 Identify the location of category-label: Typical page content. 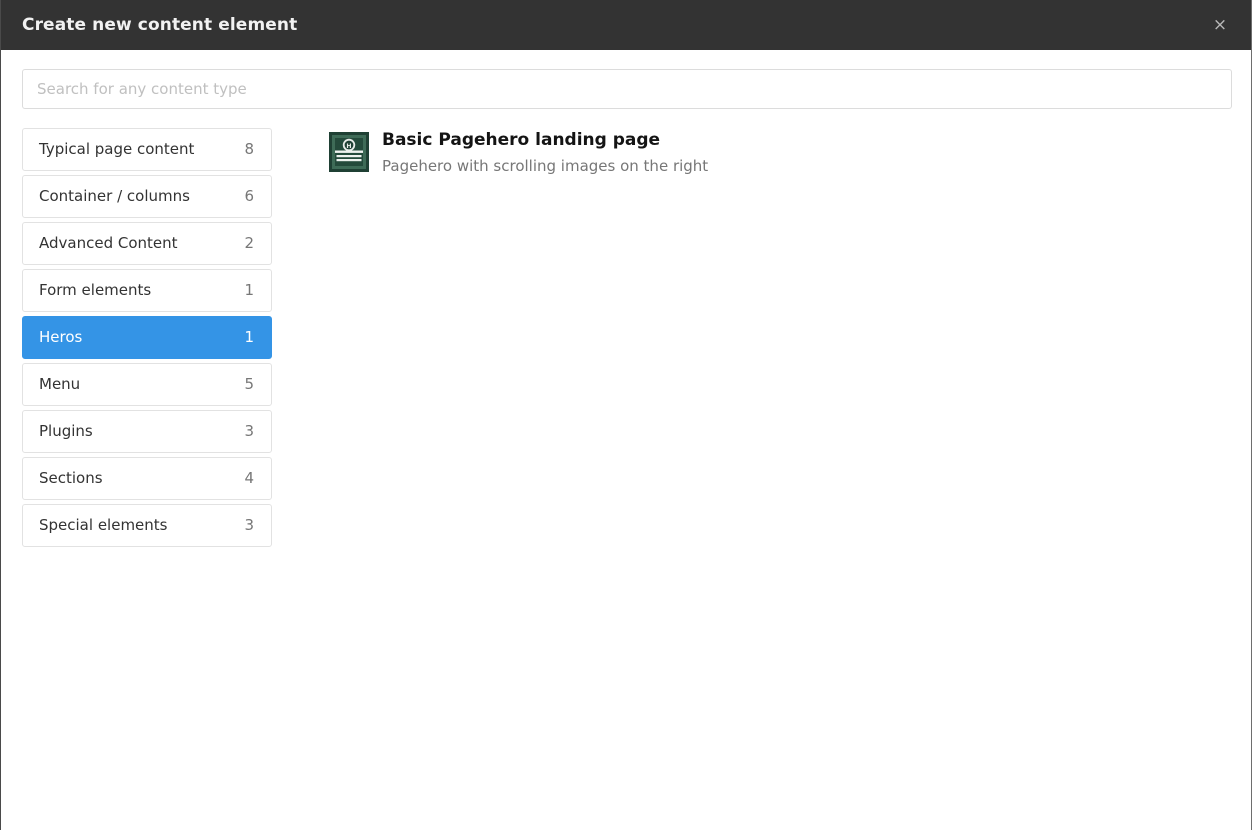
(117, 149).